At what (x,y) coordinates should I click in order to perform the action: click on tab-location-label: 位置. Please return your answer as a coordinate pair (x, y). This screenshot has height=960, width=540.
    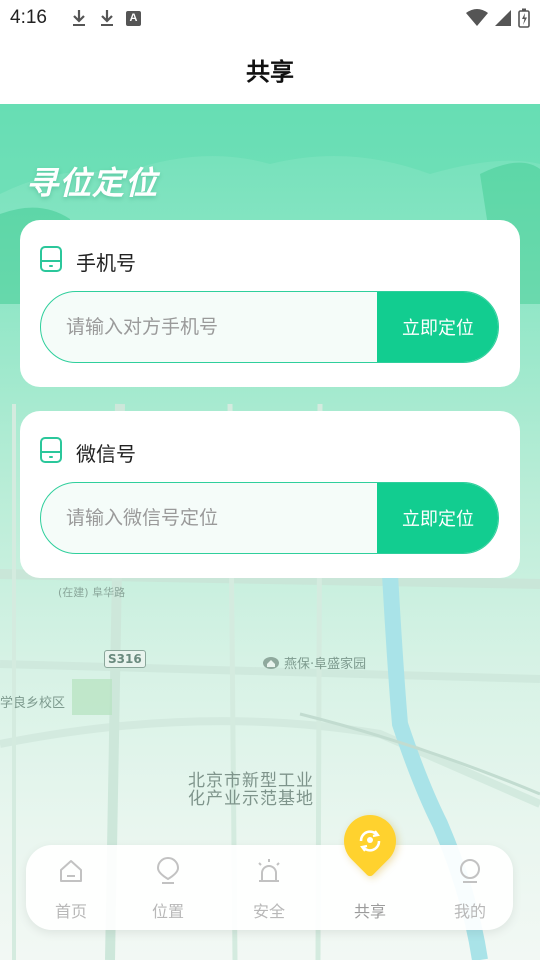
    Looking at the image, I should click on (167, 911).